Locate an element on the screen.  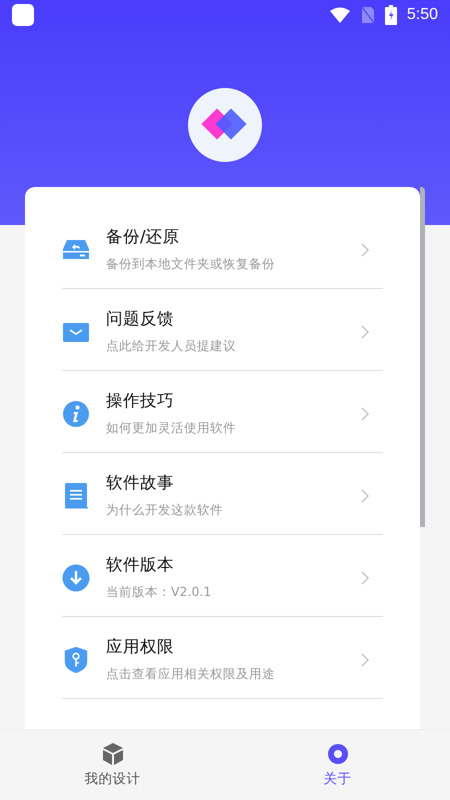
circle-icon is located at coordinates (338, 754).